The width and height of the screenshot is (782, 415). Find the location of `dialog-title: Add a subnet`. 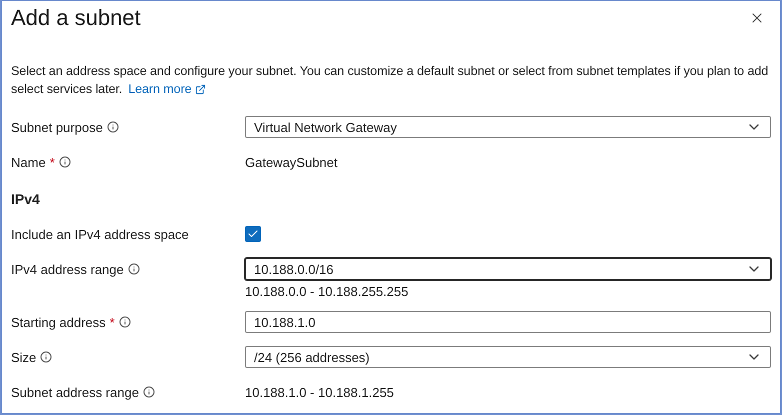

dialog-title: Add a subnet is located at coordinates (76, 18).